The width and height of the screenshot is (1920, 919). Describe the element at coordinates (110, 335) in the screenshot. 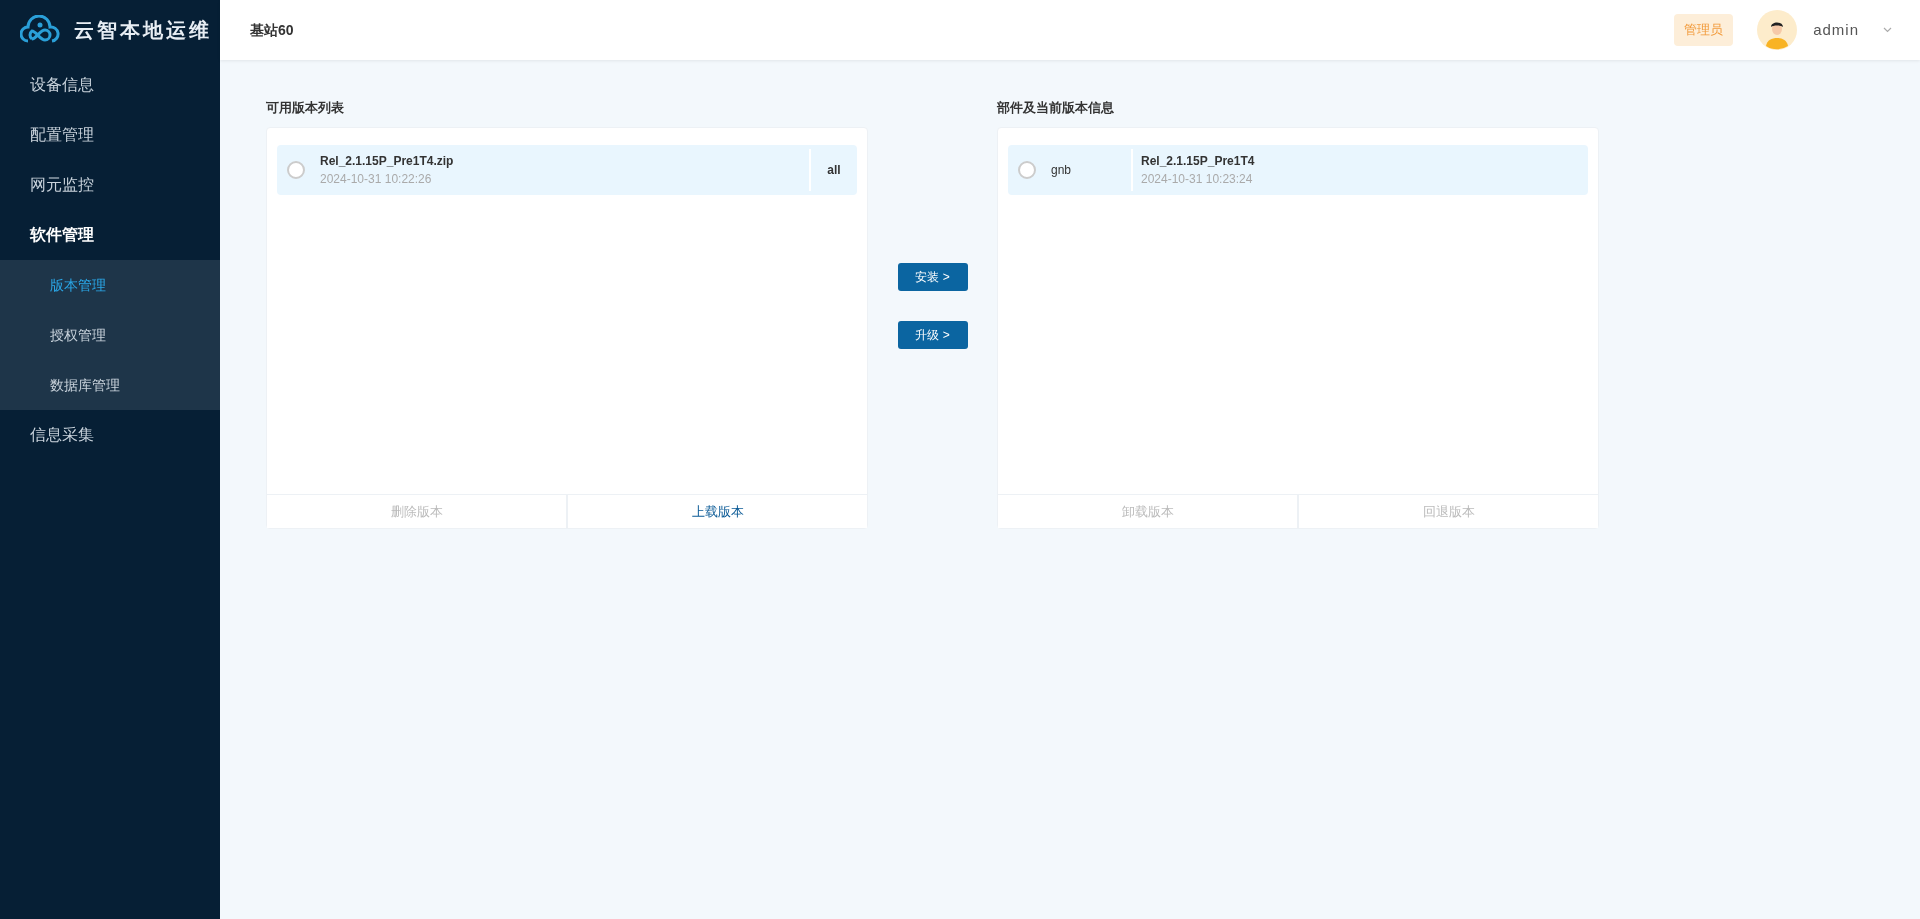

I see `submenu-item: 授权管理` at that location.